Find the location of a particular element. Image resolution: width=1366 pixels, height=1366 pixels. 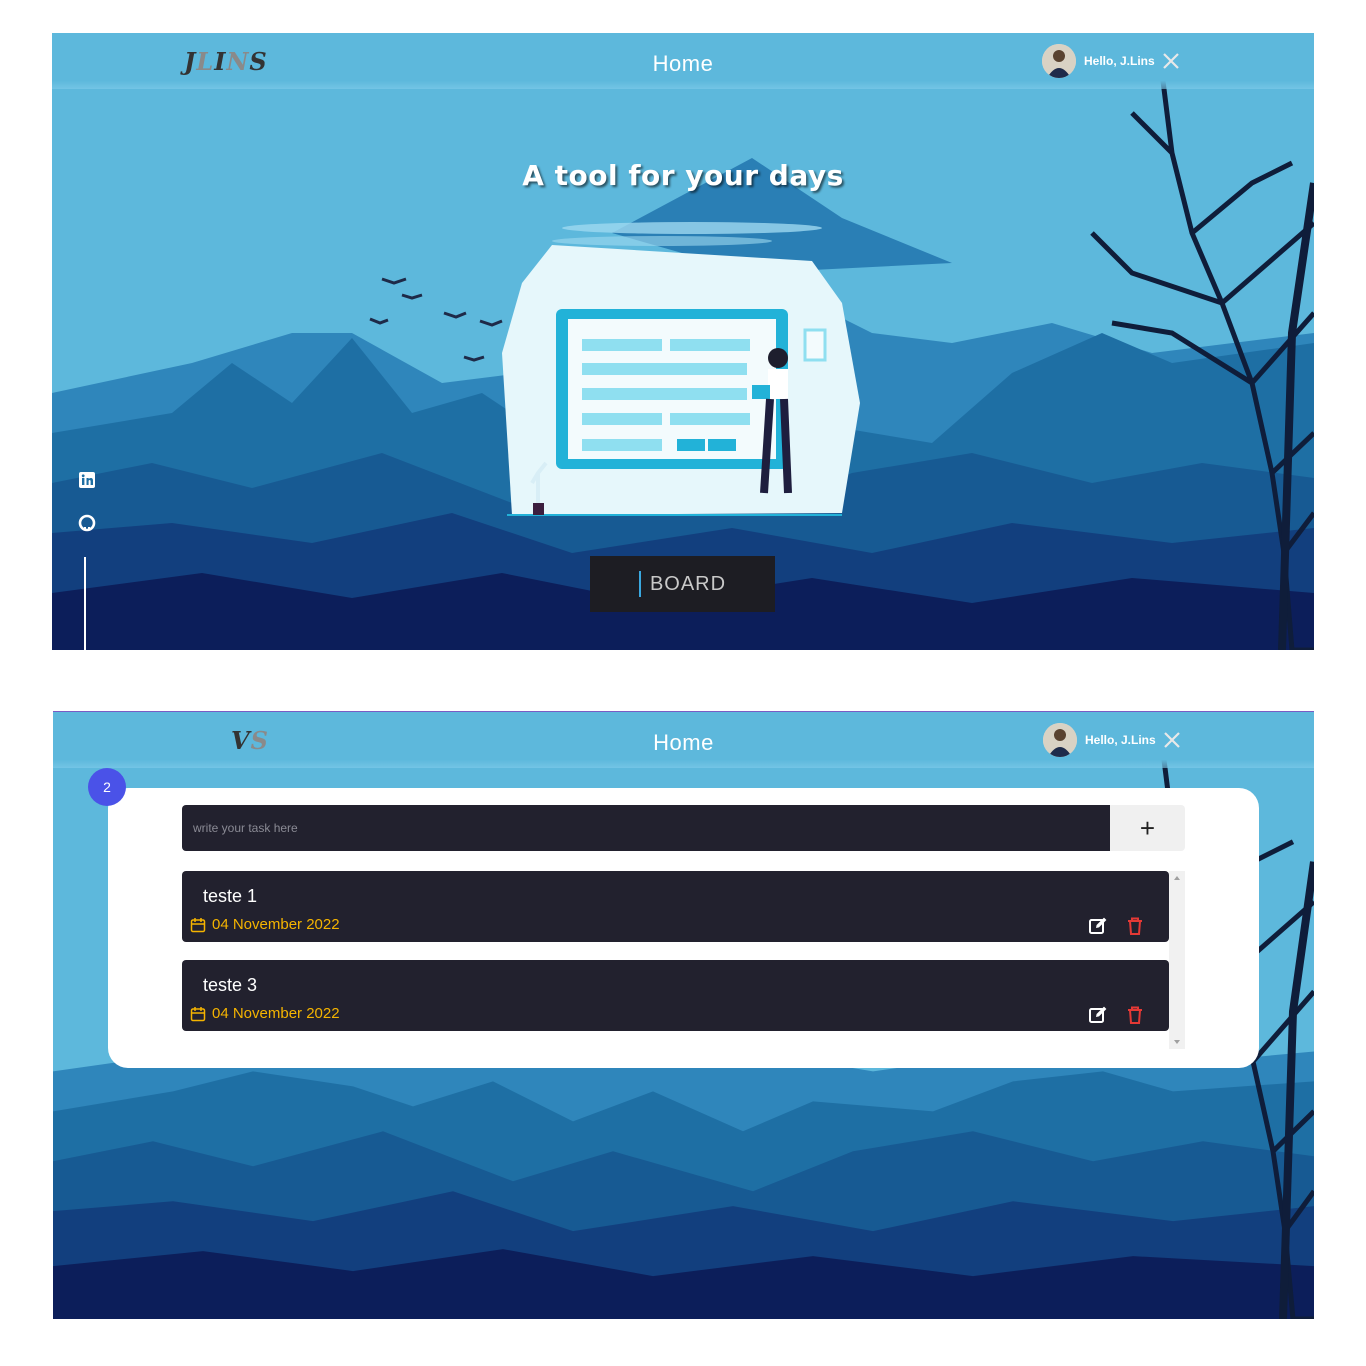

task-item: teste 1 04 November 2022 is located at coordinates (675, 906).